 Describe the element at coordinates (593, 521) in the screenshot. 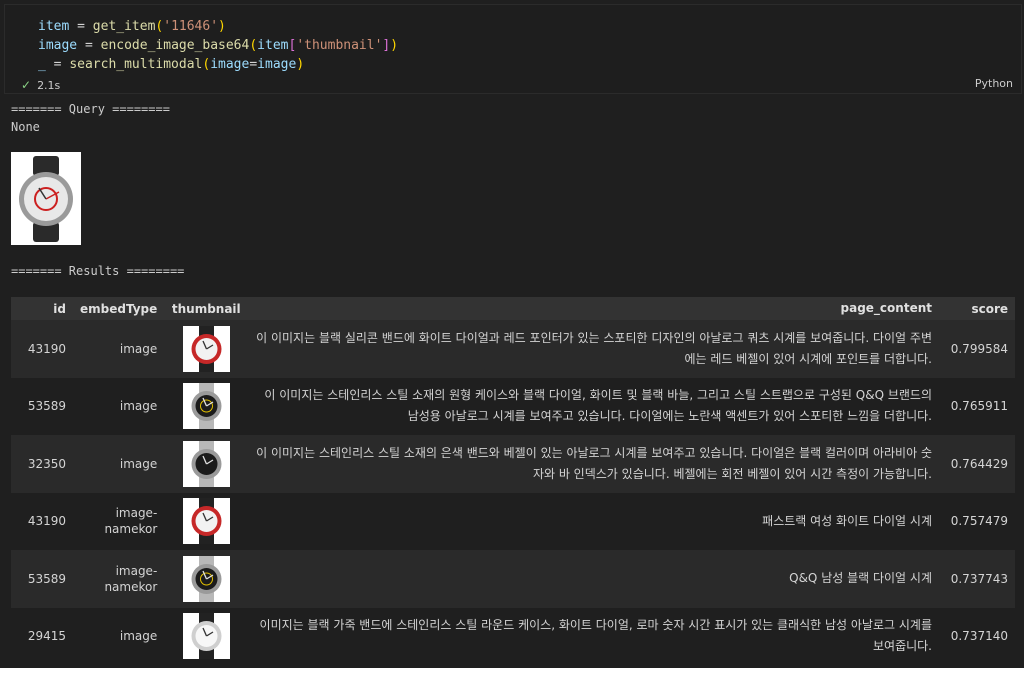

I see `cell-page-content: 패스트랙 여성 화이트 다이얼 시계` at that location.